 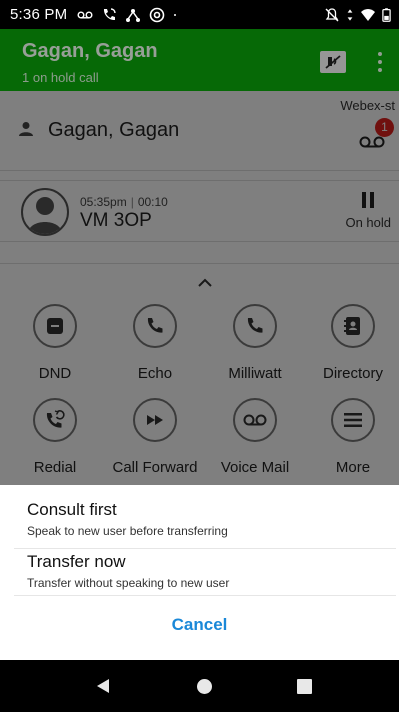 I want to click on recent-apps-icon, so click(x=304, y=686).